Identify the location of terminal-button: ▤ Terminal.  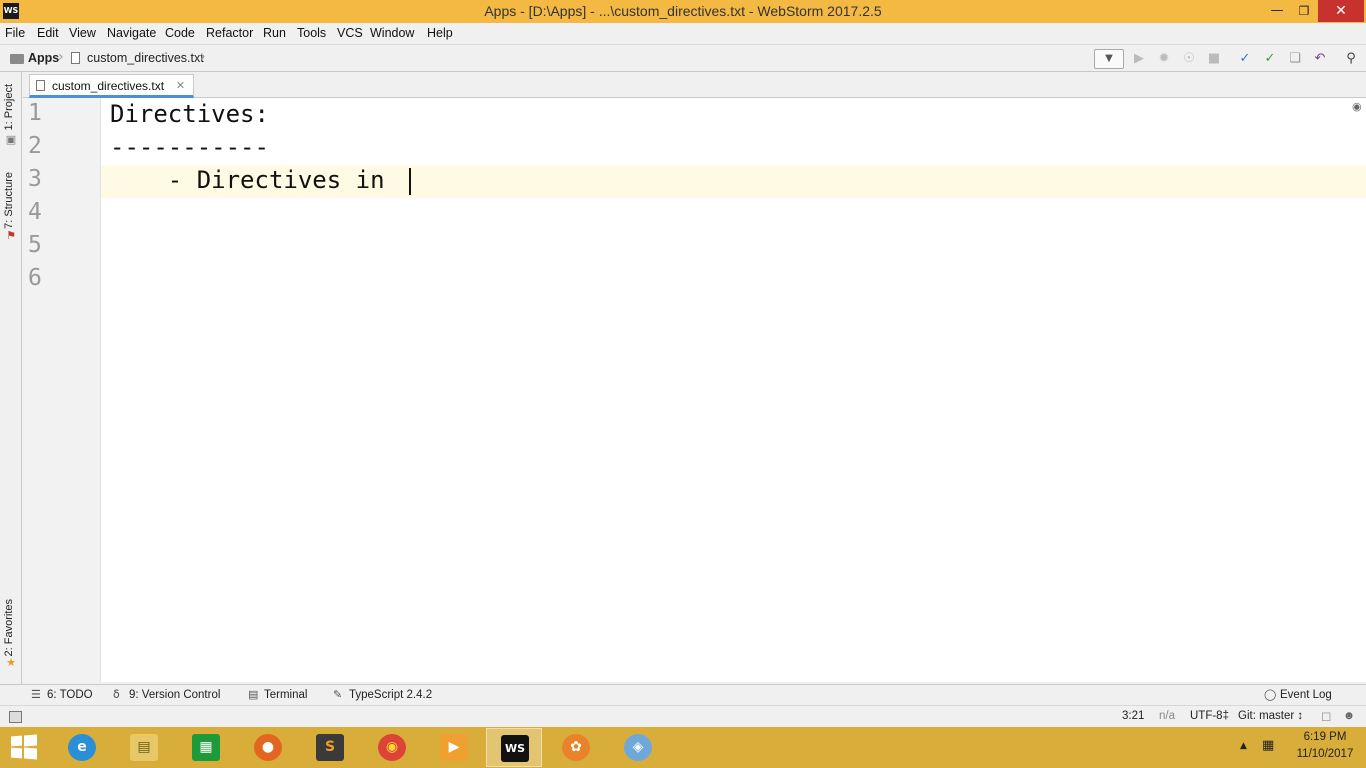
(277, 694).